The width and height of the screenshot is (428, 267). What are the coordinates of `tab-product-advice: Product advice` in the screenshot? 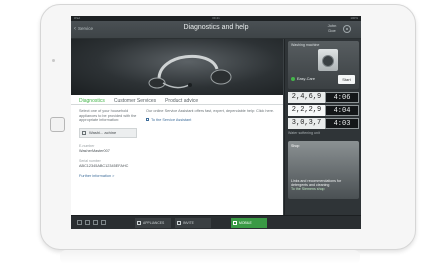 It's located at (181, 100).